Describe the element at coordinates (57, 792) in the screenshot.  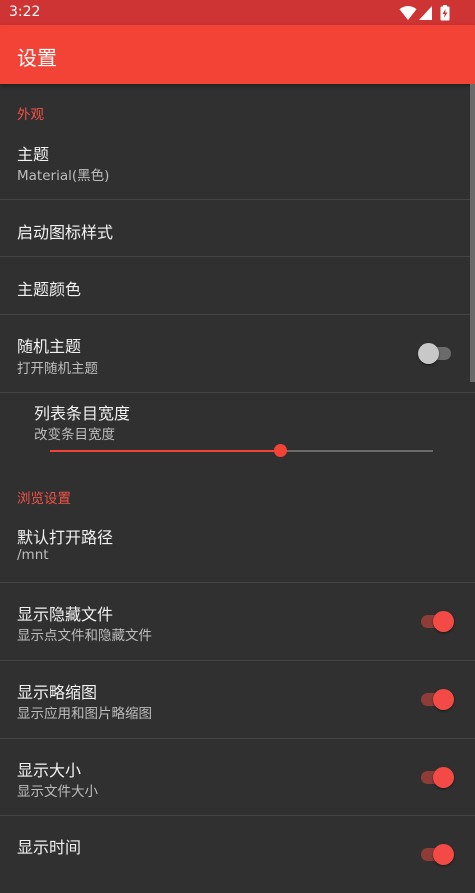
I see `setting-summary: 显示文件大小` at that location.